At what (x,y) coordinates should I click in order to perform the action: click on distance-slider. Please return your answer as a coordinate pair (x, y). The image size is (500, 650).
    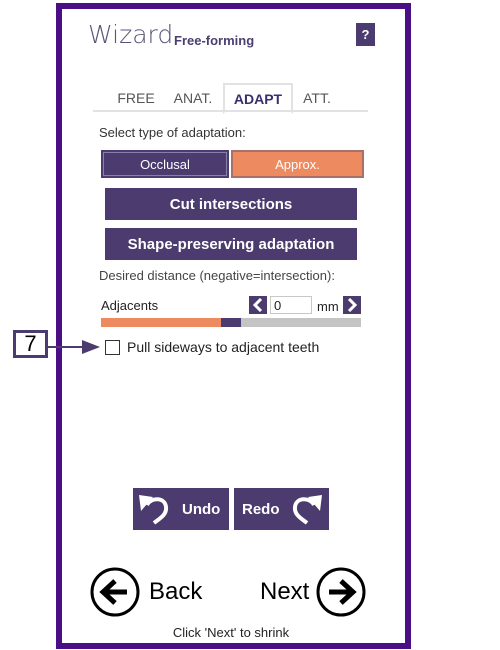
    Looking at the image, I should click on (231, 322).